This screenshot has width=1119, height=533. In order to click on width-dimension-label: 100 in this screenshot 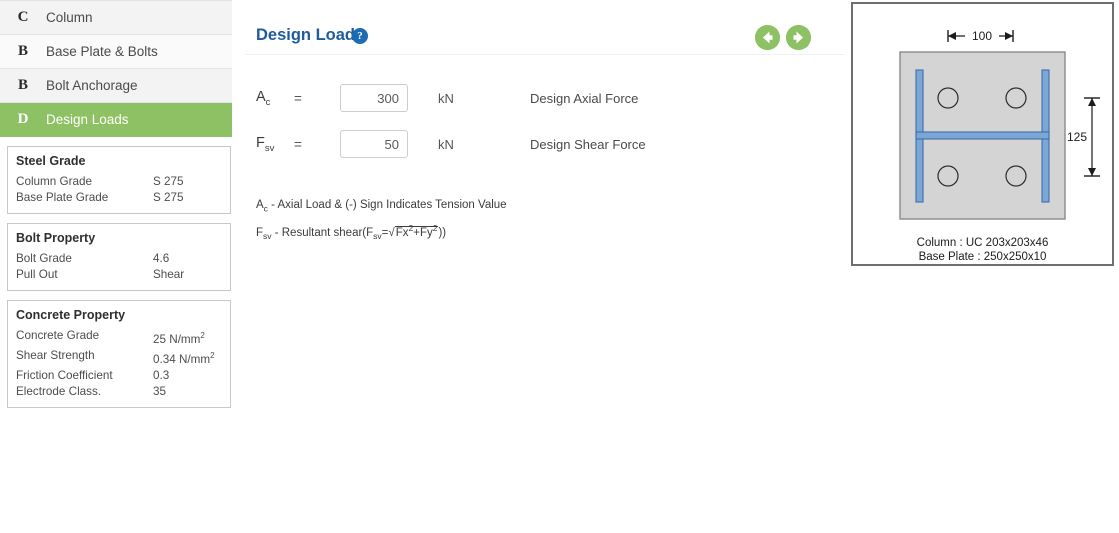, I will do `click(982, 36)`.